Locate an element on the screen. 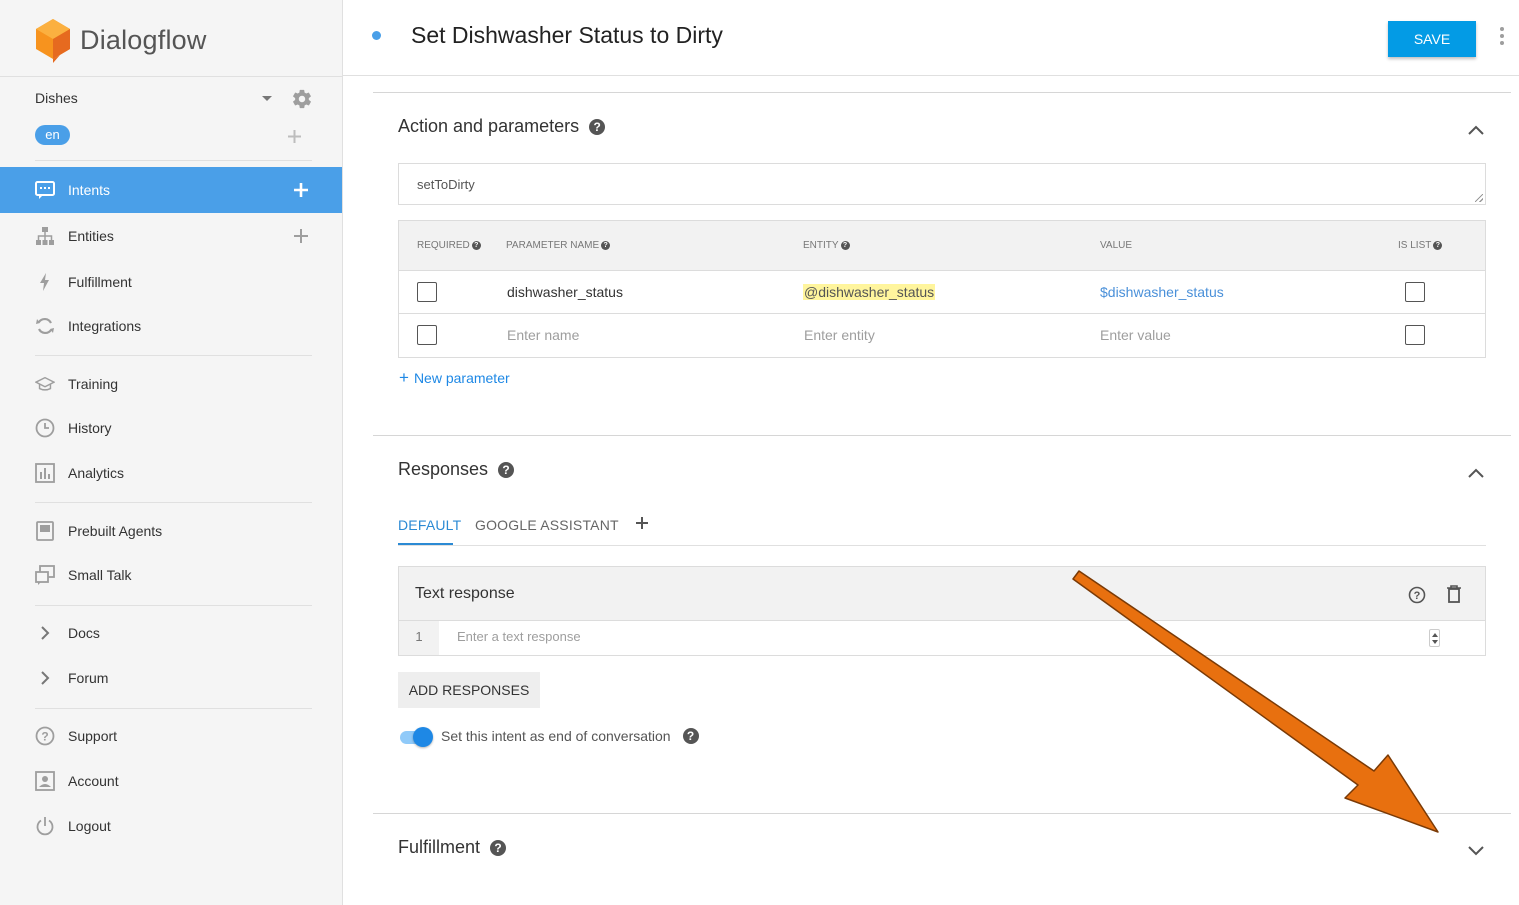  value-cell: $dishwasher_status is located at coordinates (1162, 292).